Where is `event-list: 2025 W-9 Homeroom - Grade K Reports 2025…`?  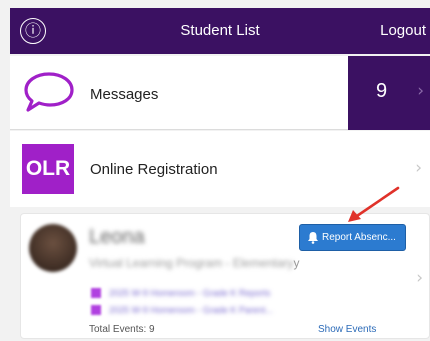
event-list: 2025 W-9 Homeroom - Grade K Reports 2025… is located at coordinates (182, 303).